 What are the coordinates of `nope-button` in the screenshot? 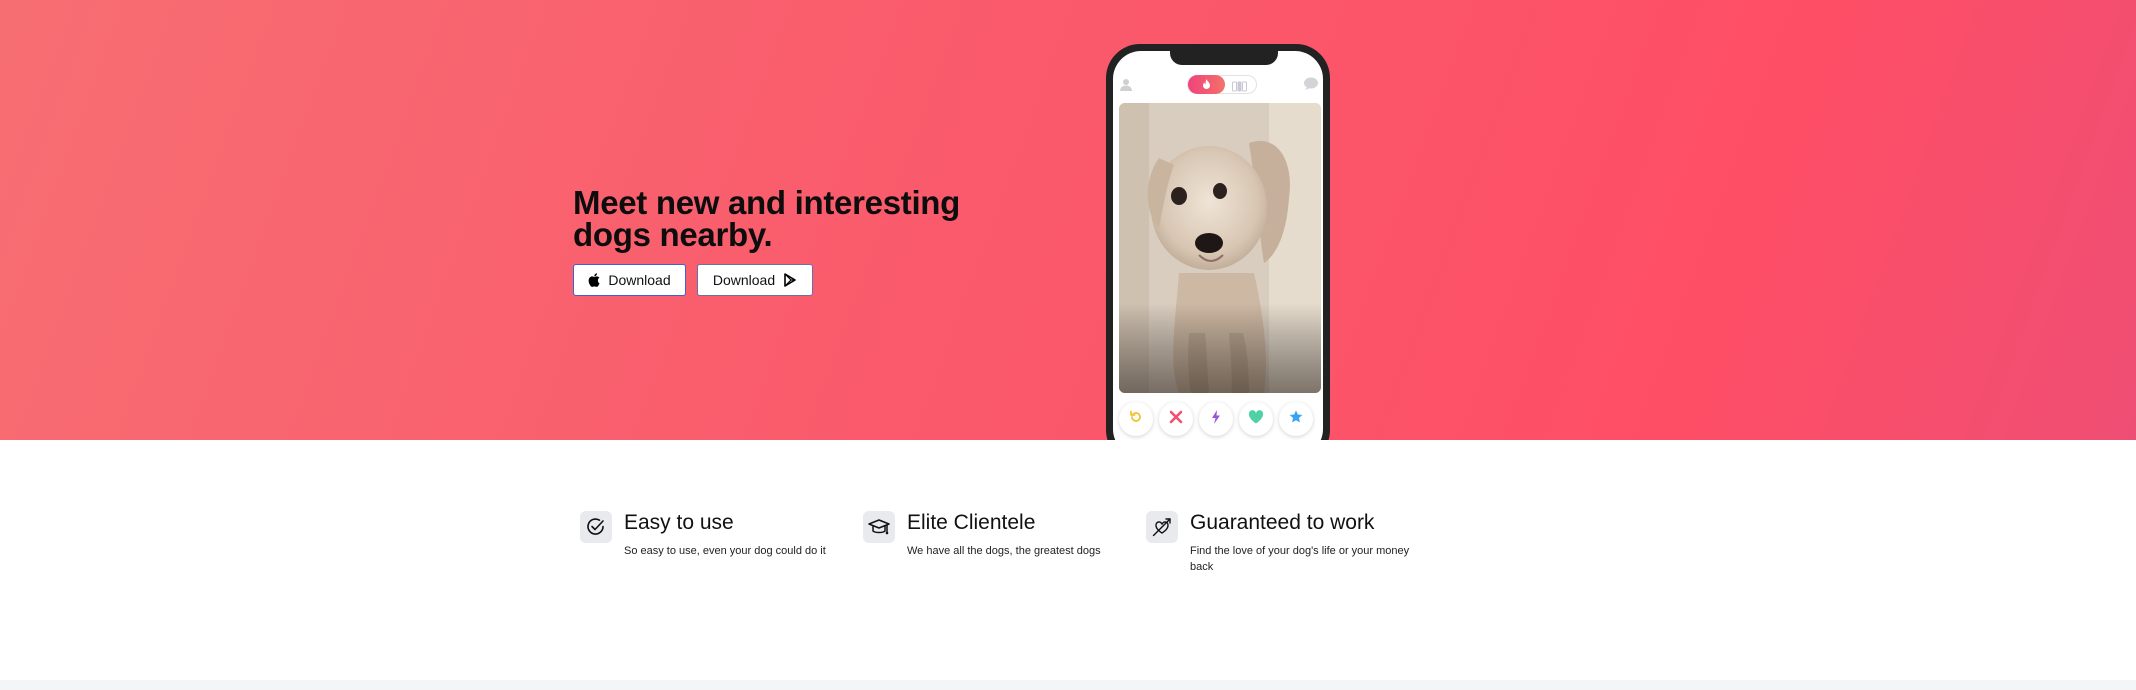 It's located at (1176, 419).